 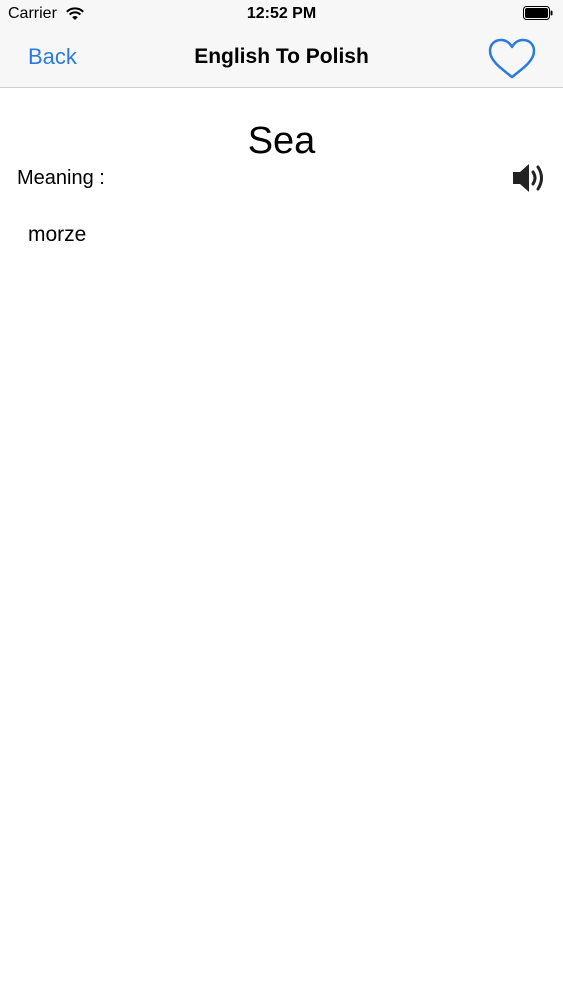 I want to click on navigation-bar: Back English To Polish, so click(x=281, y=59).